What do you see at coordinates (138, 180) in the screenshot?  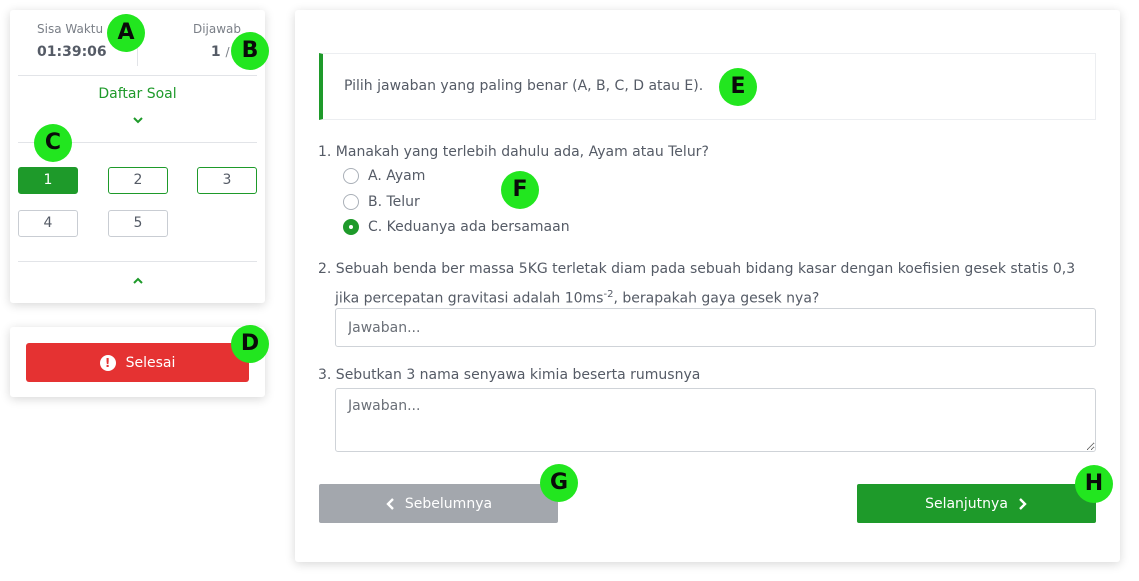 I see `question-number-button: 2` at bounding box center [138, 180].